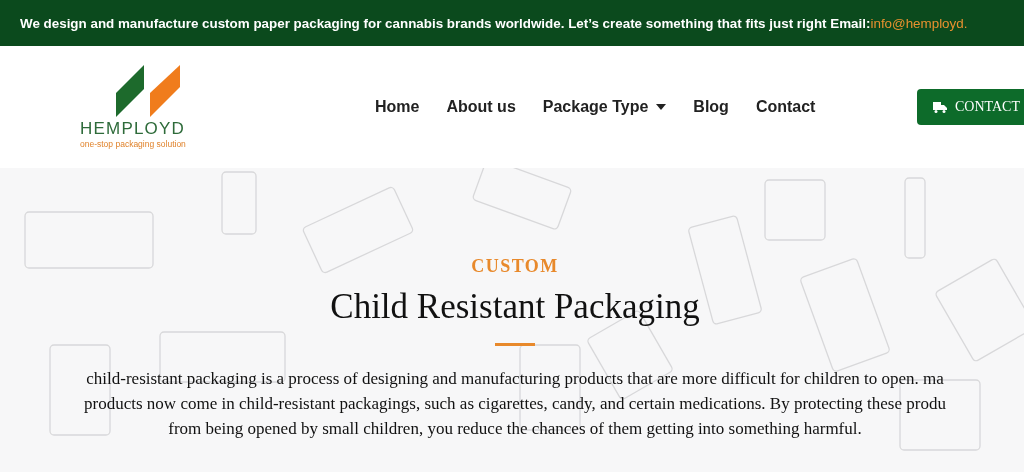  I want to click on truck-icon, so click(940, 107).